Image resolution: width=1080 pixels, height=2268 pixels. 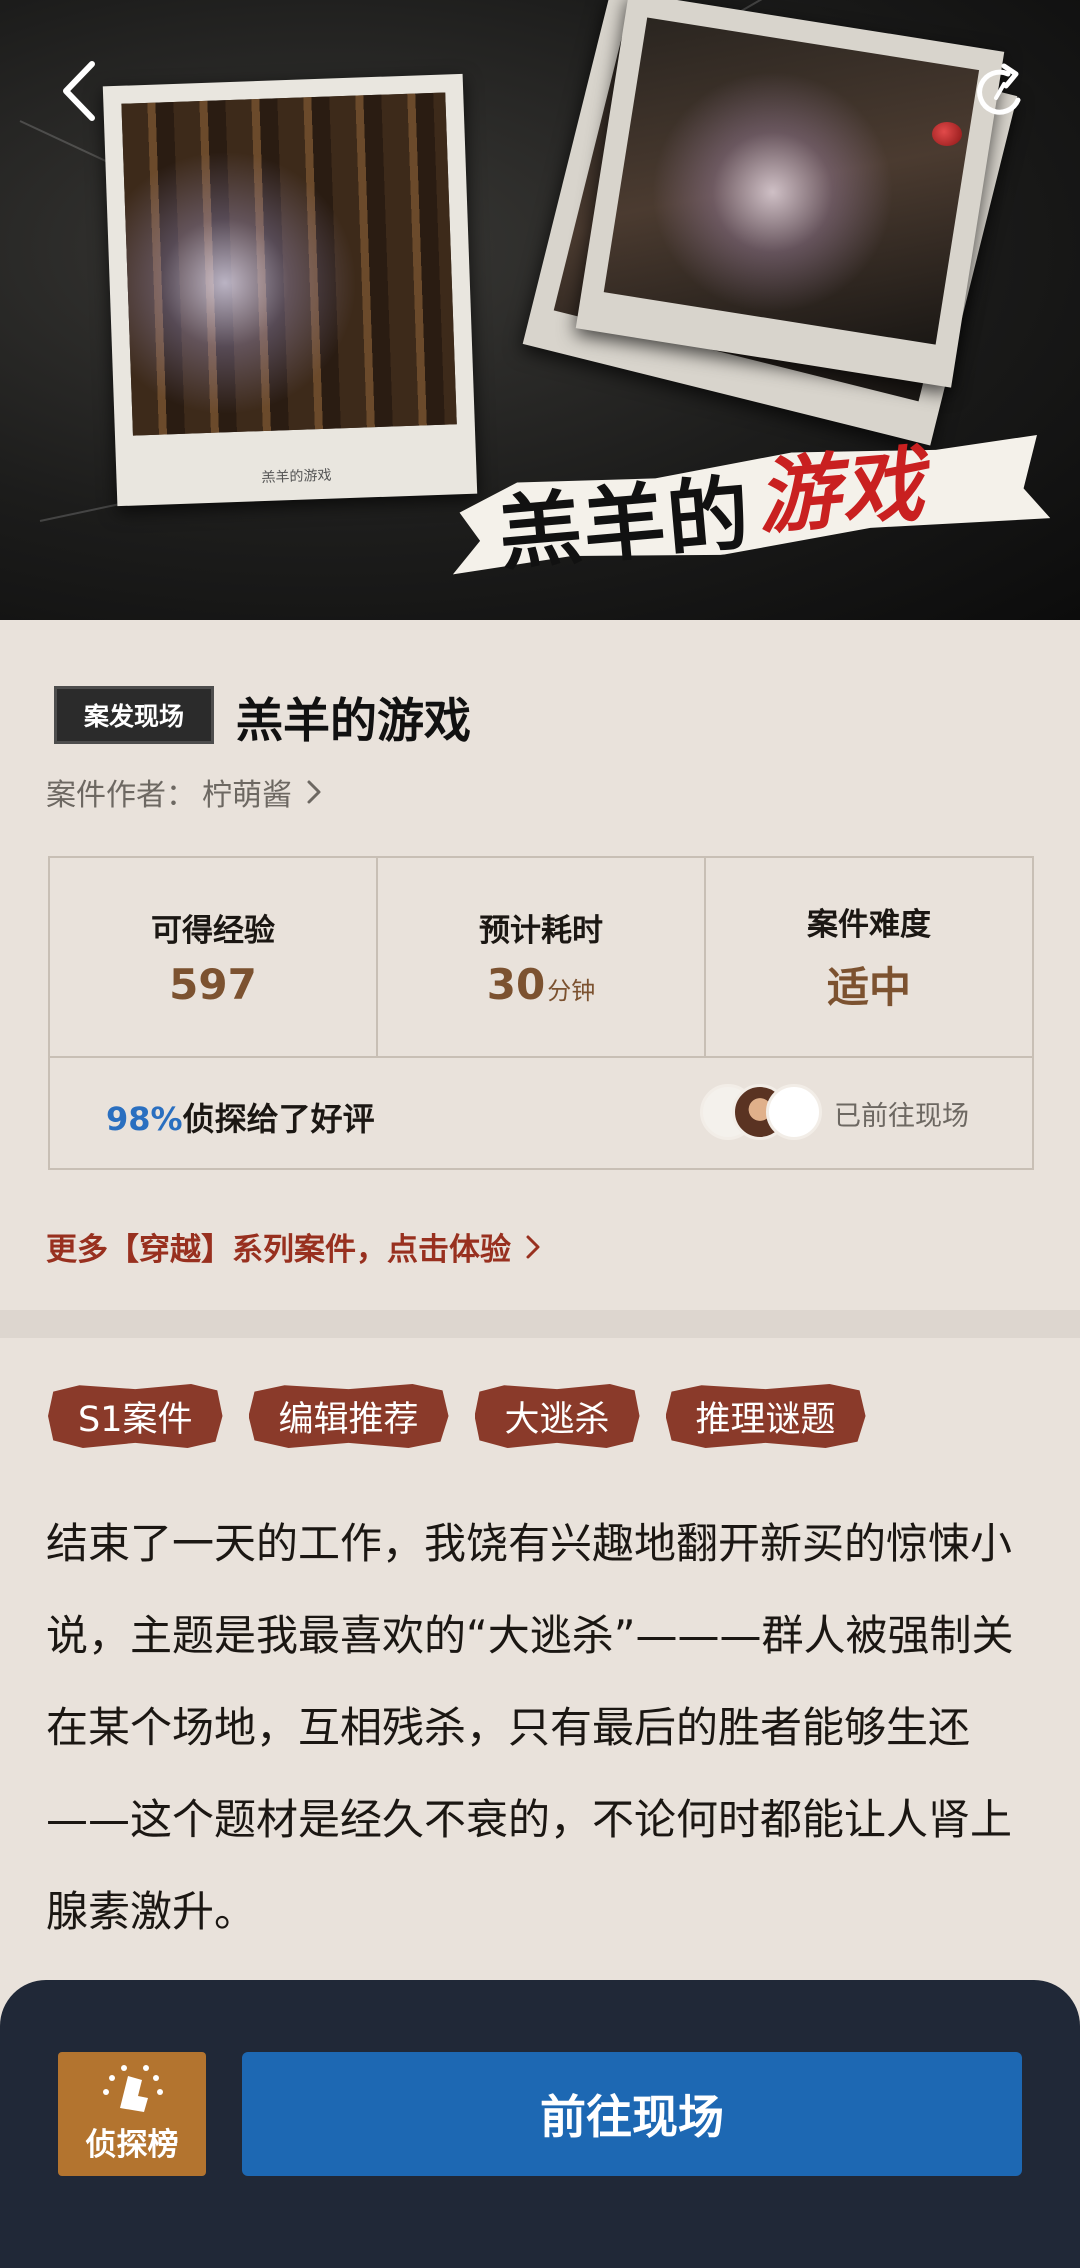 I want to click on author-link: 案件作者： 柠萌酱, so click(x=184, y=792).